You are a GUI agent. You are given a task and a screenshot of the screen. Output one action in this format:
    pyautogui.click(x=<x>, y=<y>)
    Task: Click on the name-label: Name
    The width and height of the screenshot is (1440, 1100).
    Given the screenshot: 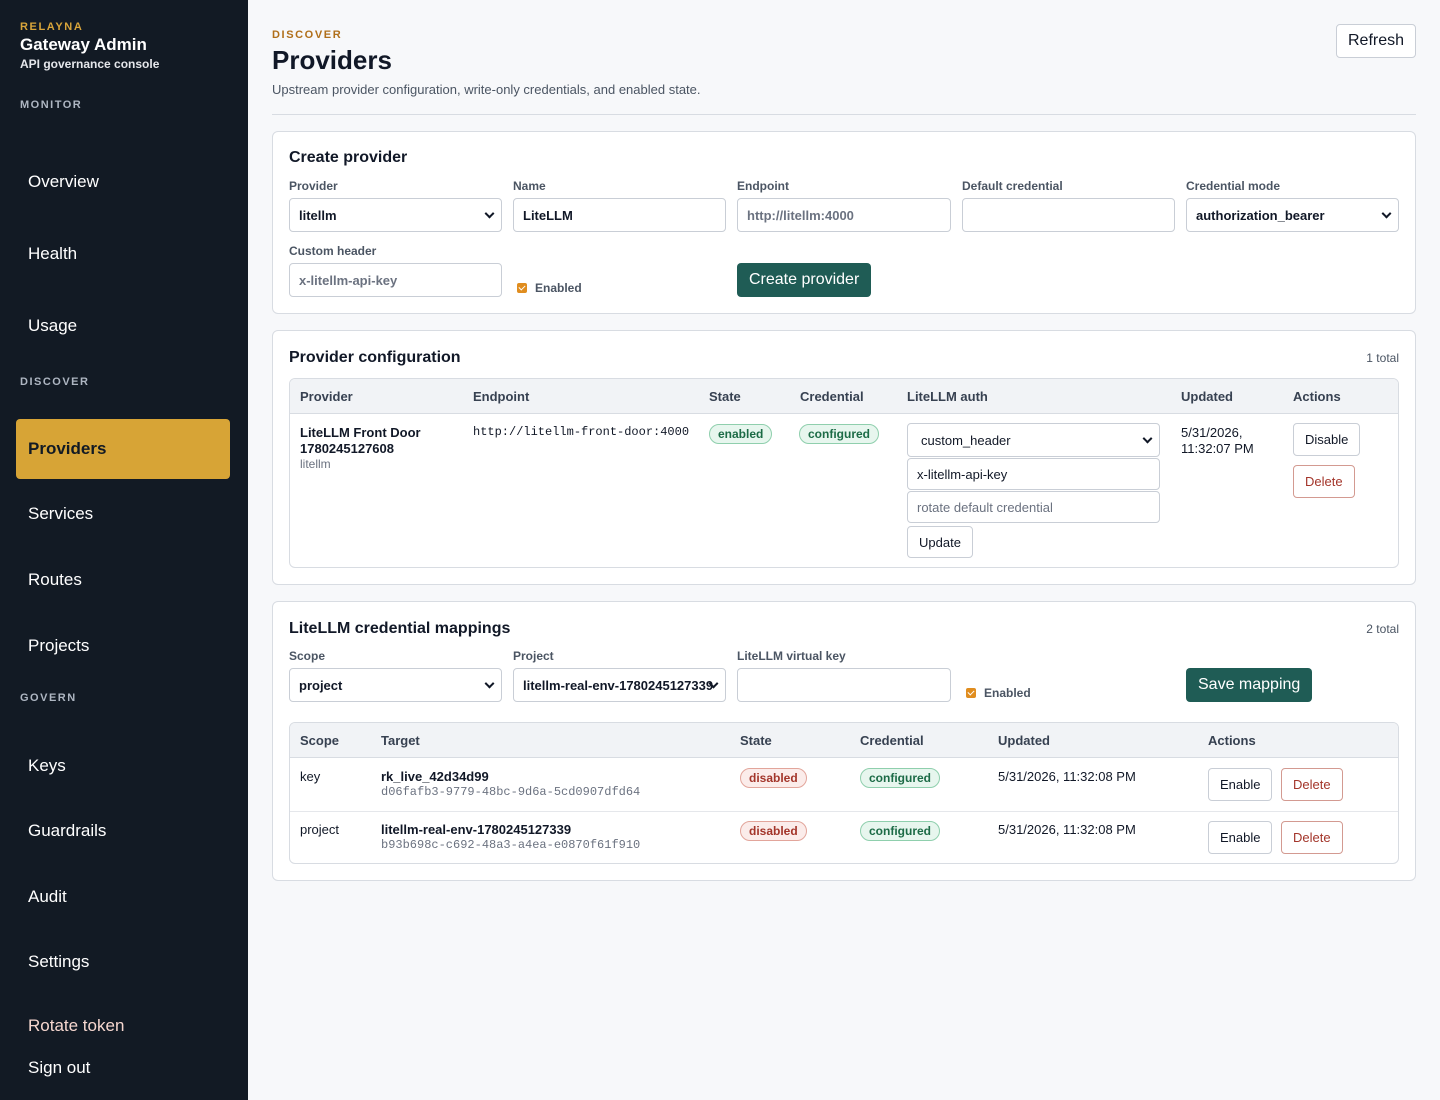 What is the action you would take?
    pyautogui.click(x=529, y=186)
    